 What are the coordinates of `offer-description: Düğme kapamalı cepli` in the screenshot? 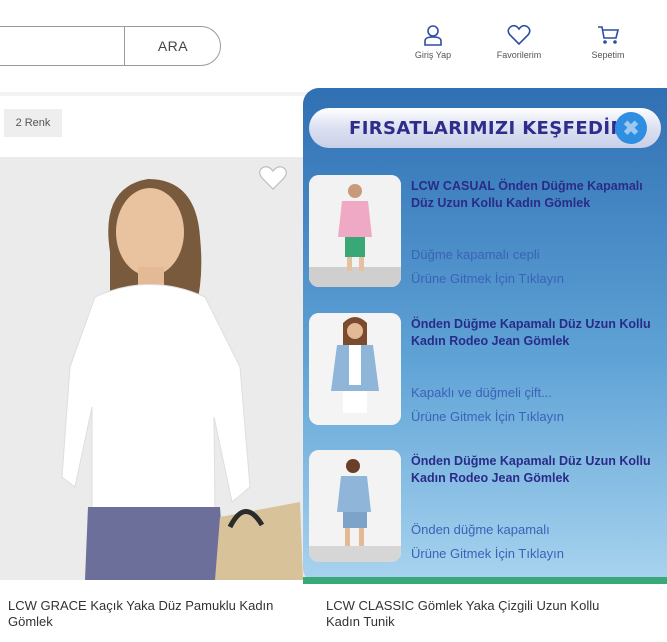 It's located at (475, 254).